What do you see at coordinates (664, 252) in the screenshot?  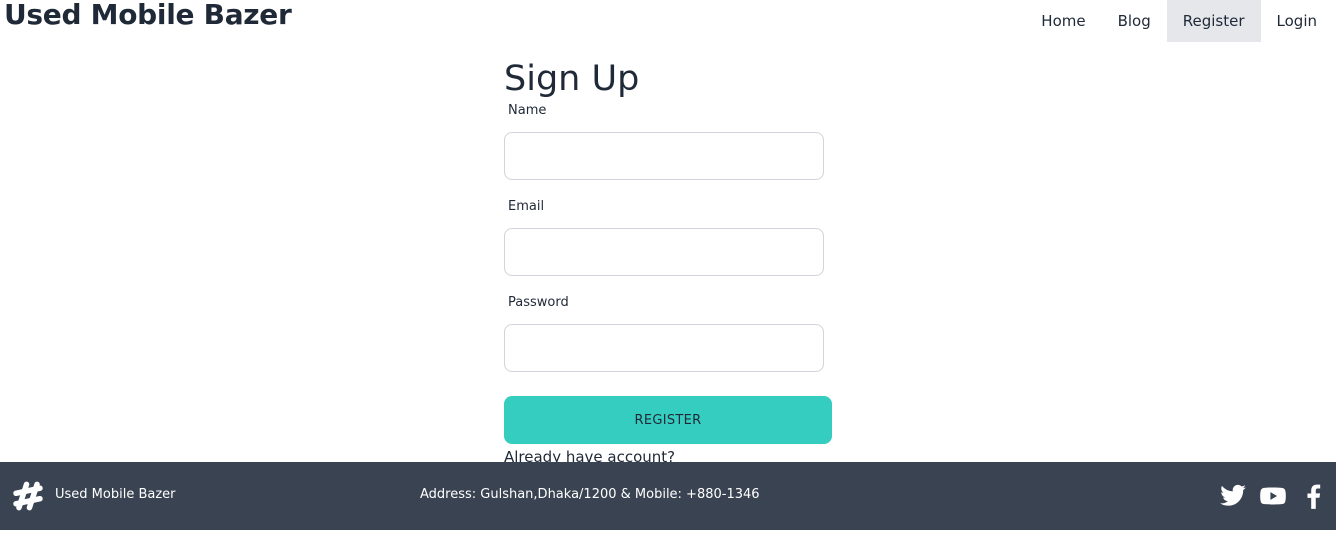 I see `email-input` at bounding box center [664, 252].